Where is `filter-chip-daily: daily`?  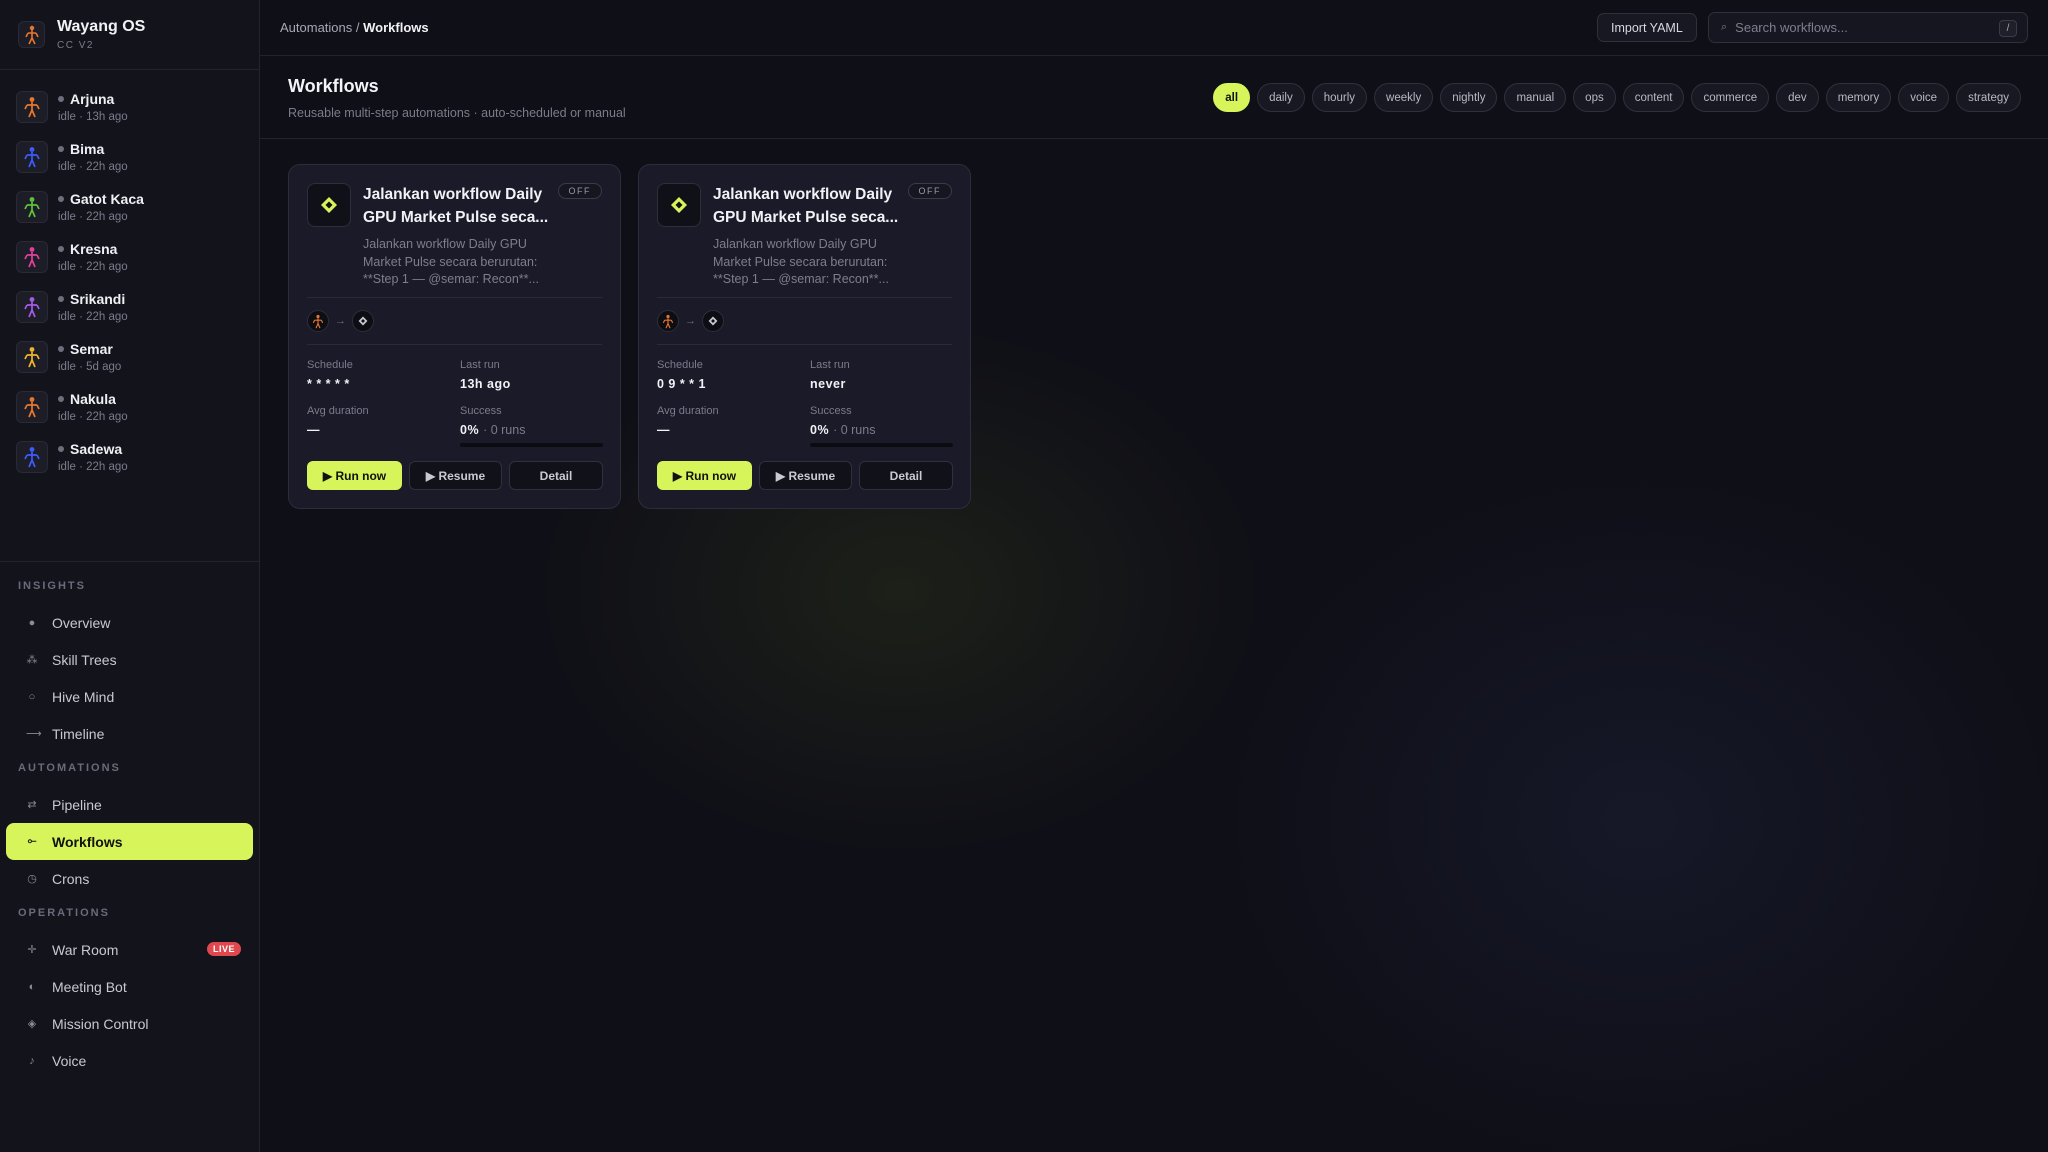 filter-chip-daily: daily is located at coordinates (1281, 97).